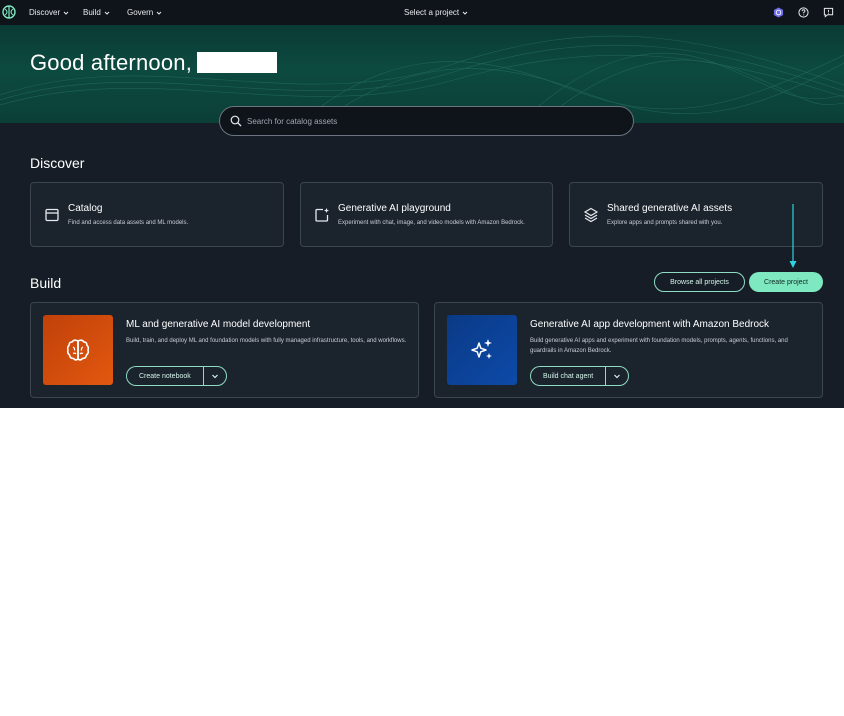 The width and height of the screenshot is (844, 716). What do you see at coordinates (670, 208) in the screenshot?
I see `card-title: Shared generative AI assets` at bounding box center [670, 208].